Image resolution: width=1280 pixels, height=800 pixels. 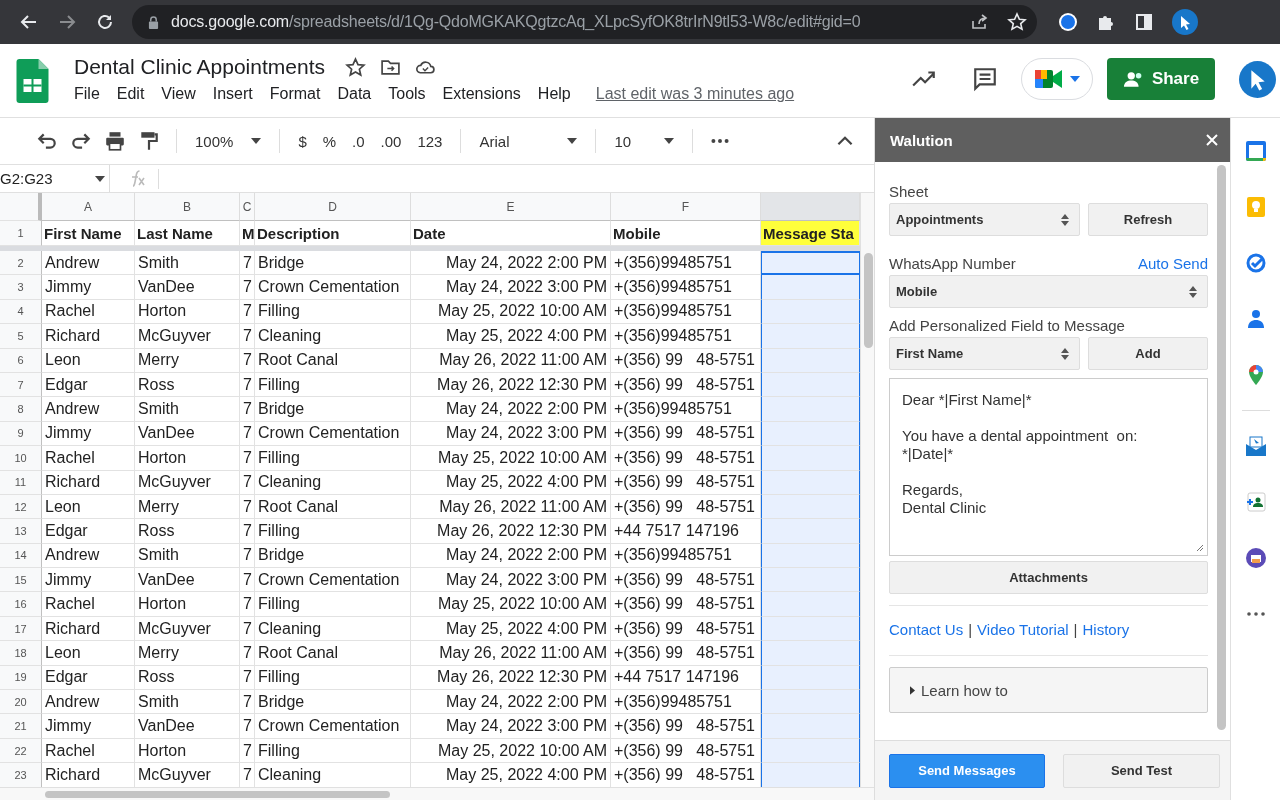 What do you see at coordinates (979, 22) in the screenshot?
I see `share-icon` at bounding box center [979, 22].